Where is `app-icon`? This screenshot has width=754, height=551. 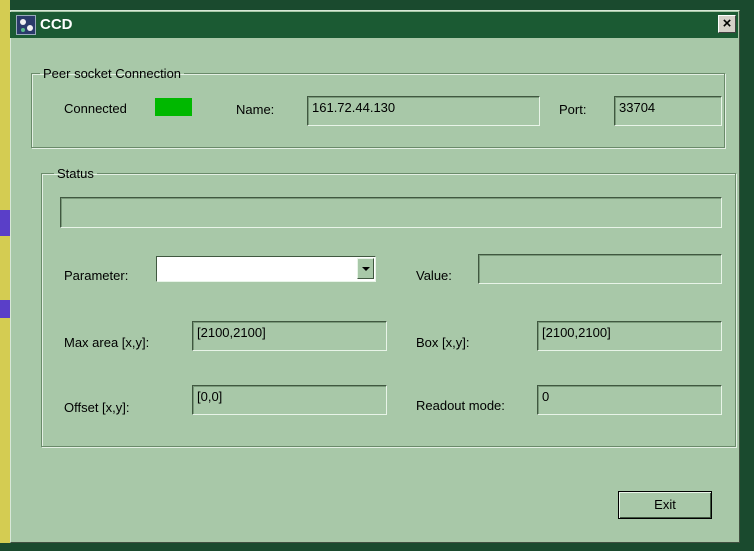 app-icon is located at coordinates (26, 25).